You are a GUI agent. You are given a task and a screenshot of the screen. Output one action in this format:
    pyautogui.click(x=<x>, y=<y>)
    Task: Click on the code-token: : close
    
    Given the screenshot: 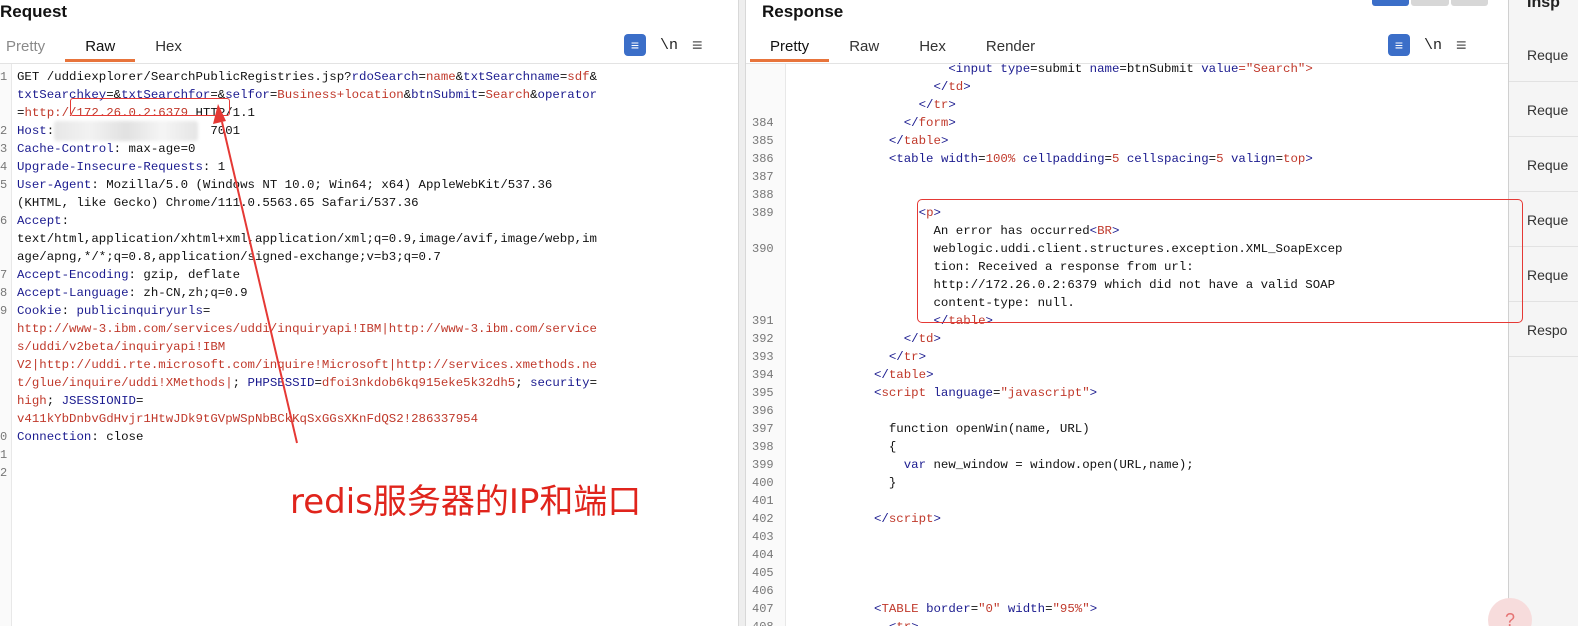 What is the action you would take?
    pyautogui.click(x=117, y=437)
    